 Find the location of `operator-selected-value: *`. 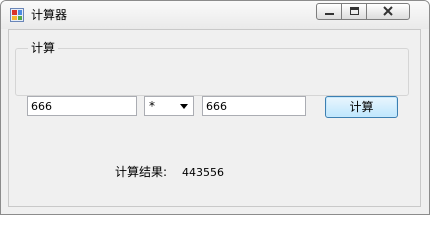

operator-selected-value: * is located at coordinates (152, 106).